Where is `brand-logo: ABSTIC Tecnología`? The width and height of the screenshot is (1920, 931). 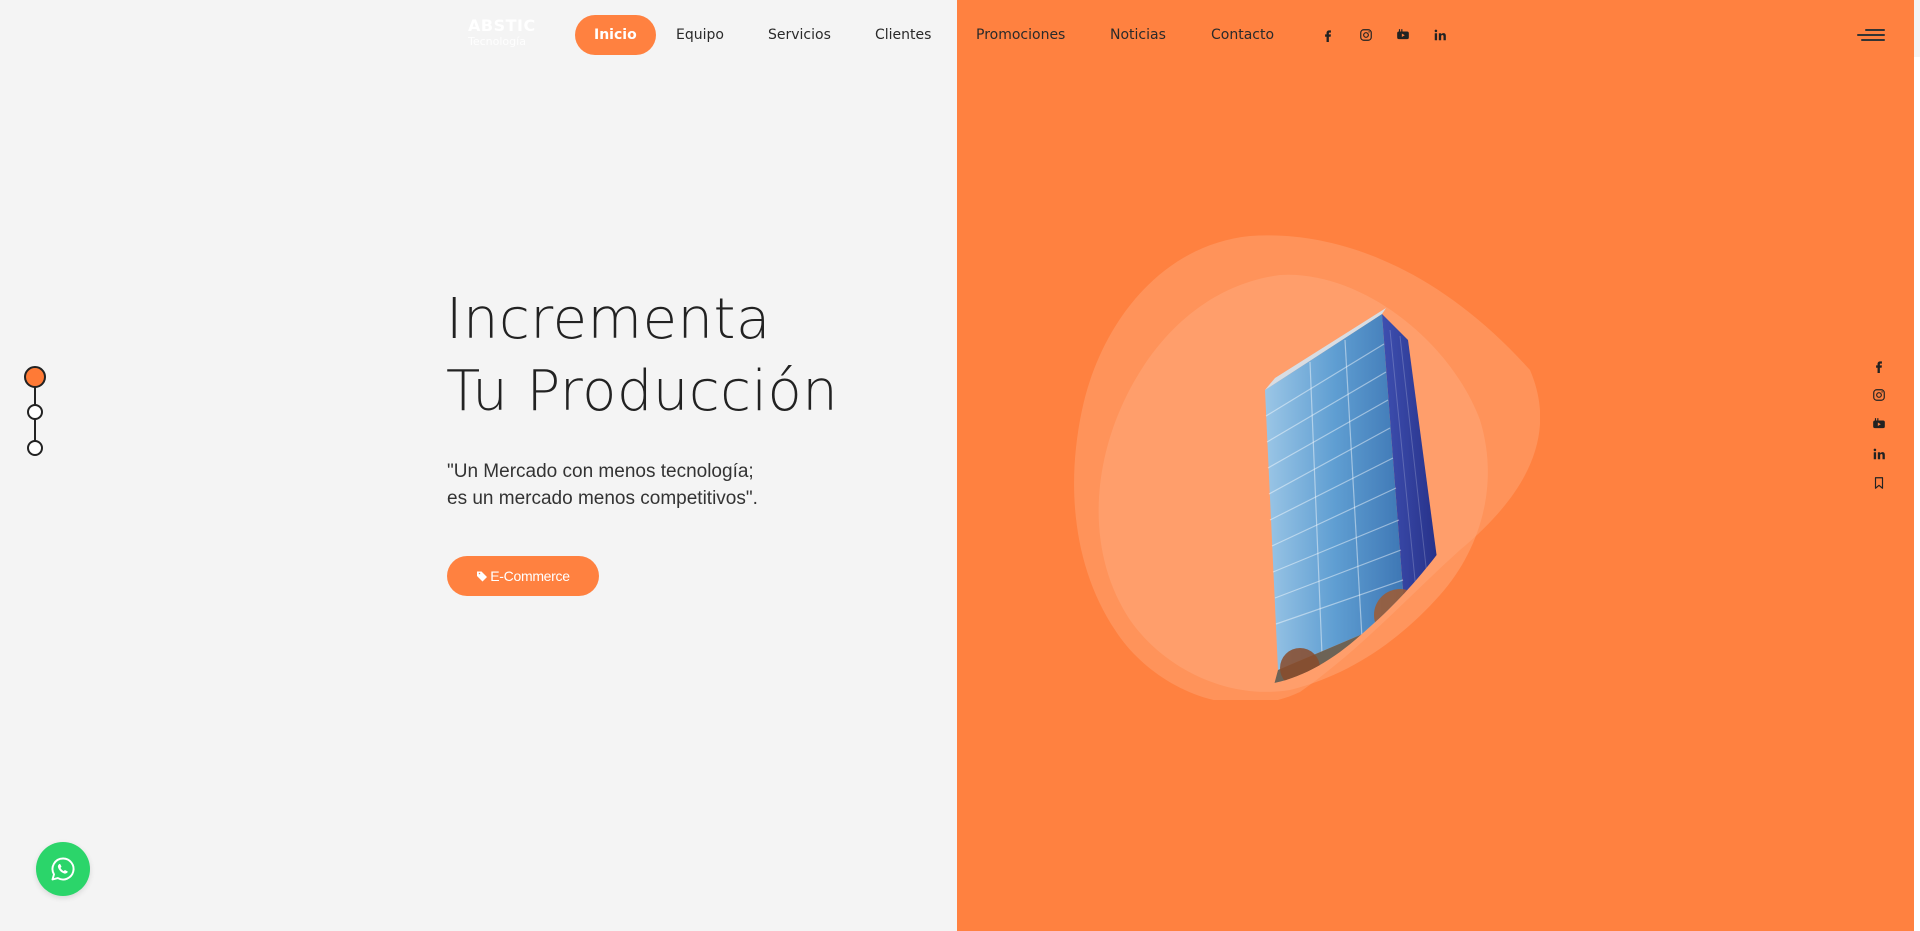
brand-logo: ABSTIC Tecnología is located at coordinates (504, 35).